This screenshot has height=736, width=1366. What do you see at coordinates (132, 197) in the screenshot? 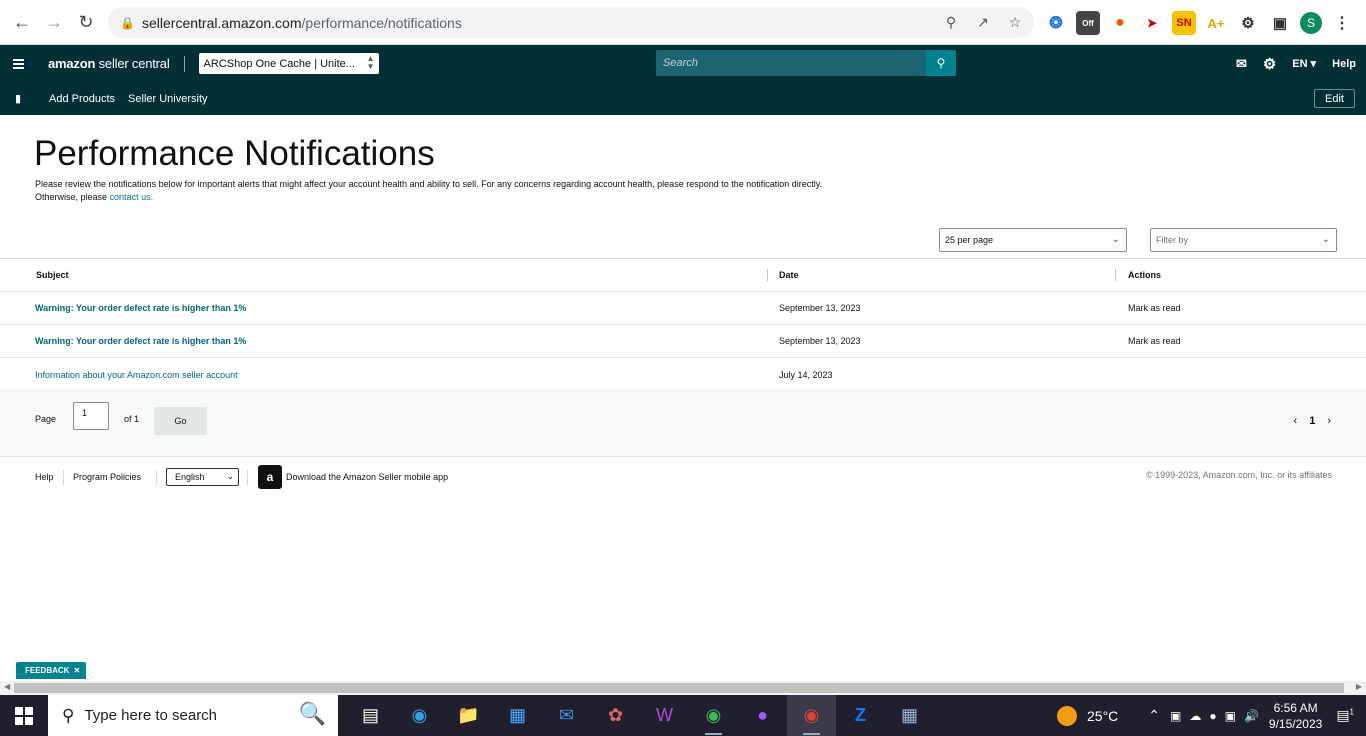
I see `contact-us-link: contact us.` at bounding box center [132, 197].